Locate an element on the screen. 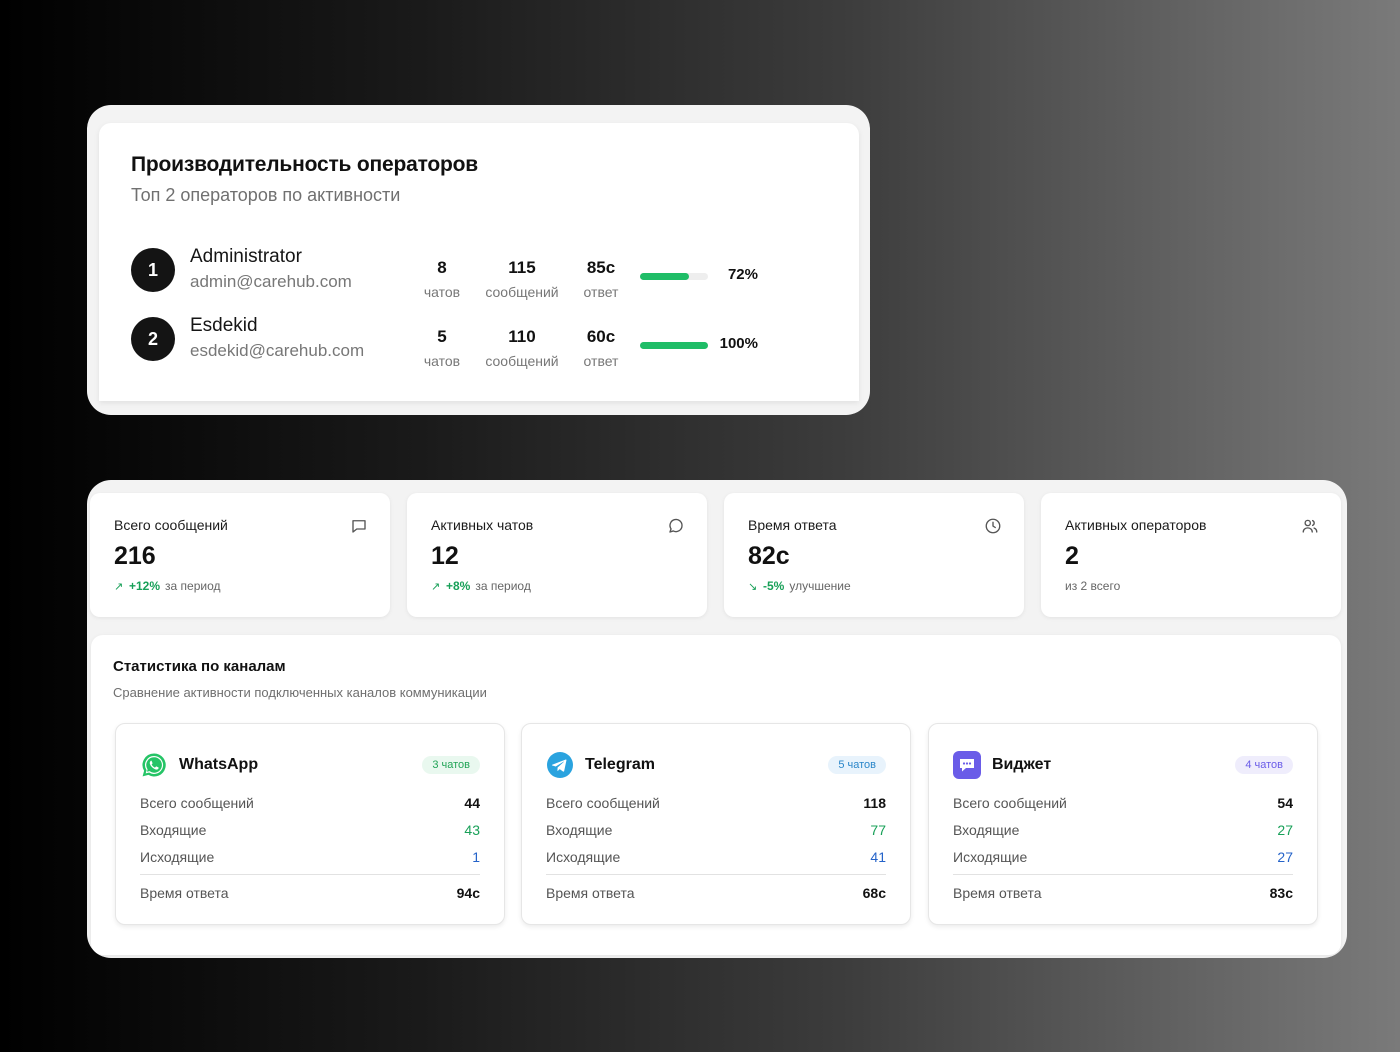  operator-chats-stat: 8 чатов is located at coordinates (442, 279).